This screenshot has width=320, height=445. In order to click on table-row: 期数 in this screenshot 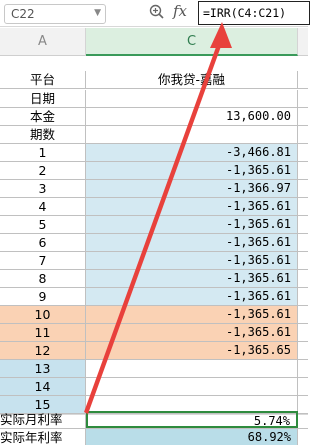, I will do `click(154, 135)`.